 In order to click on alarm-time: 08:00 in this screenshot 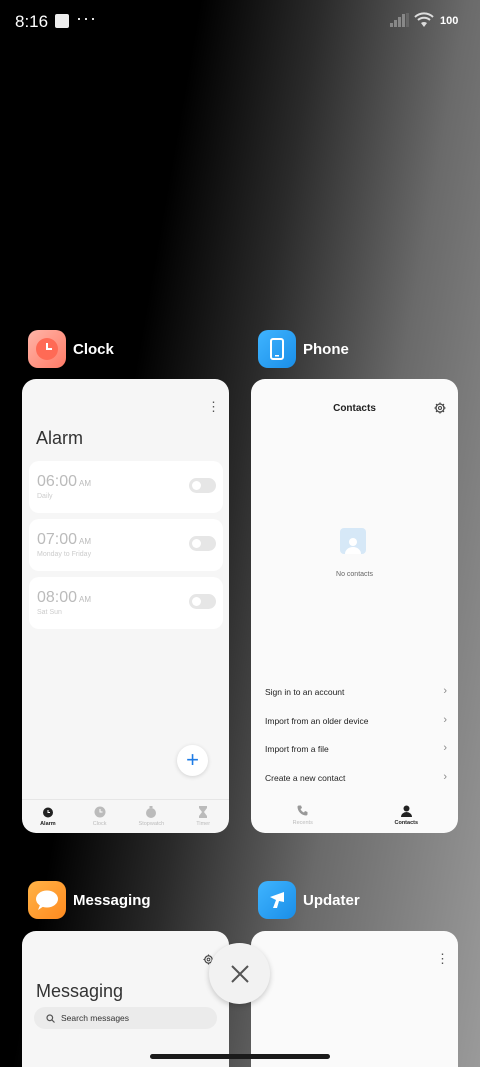, I will do `click(57, 597)`.